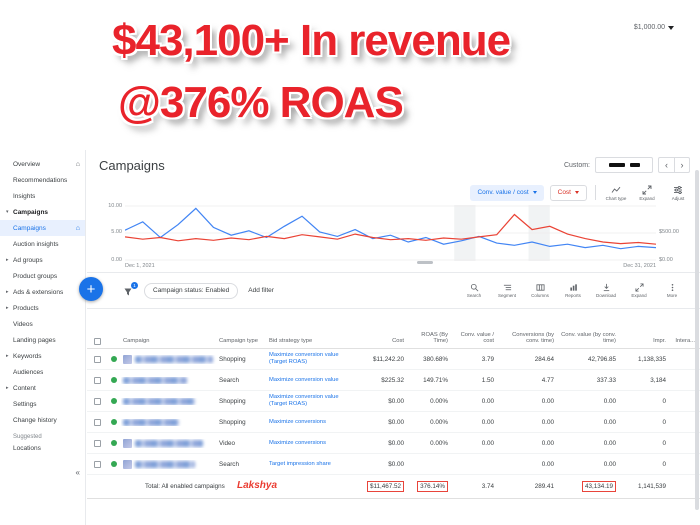  I want to click on add-filter-button: Add filter, so click(261, 290).